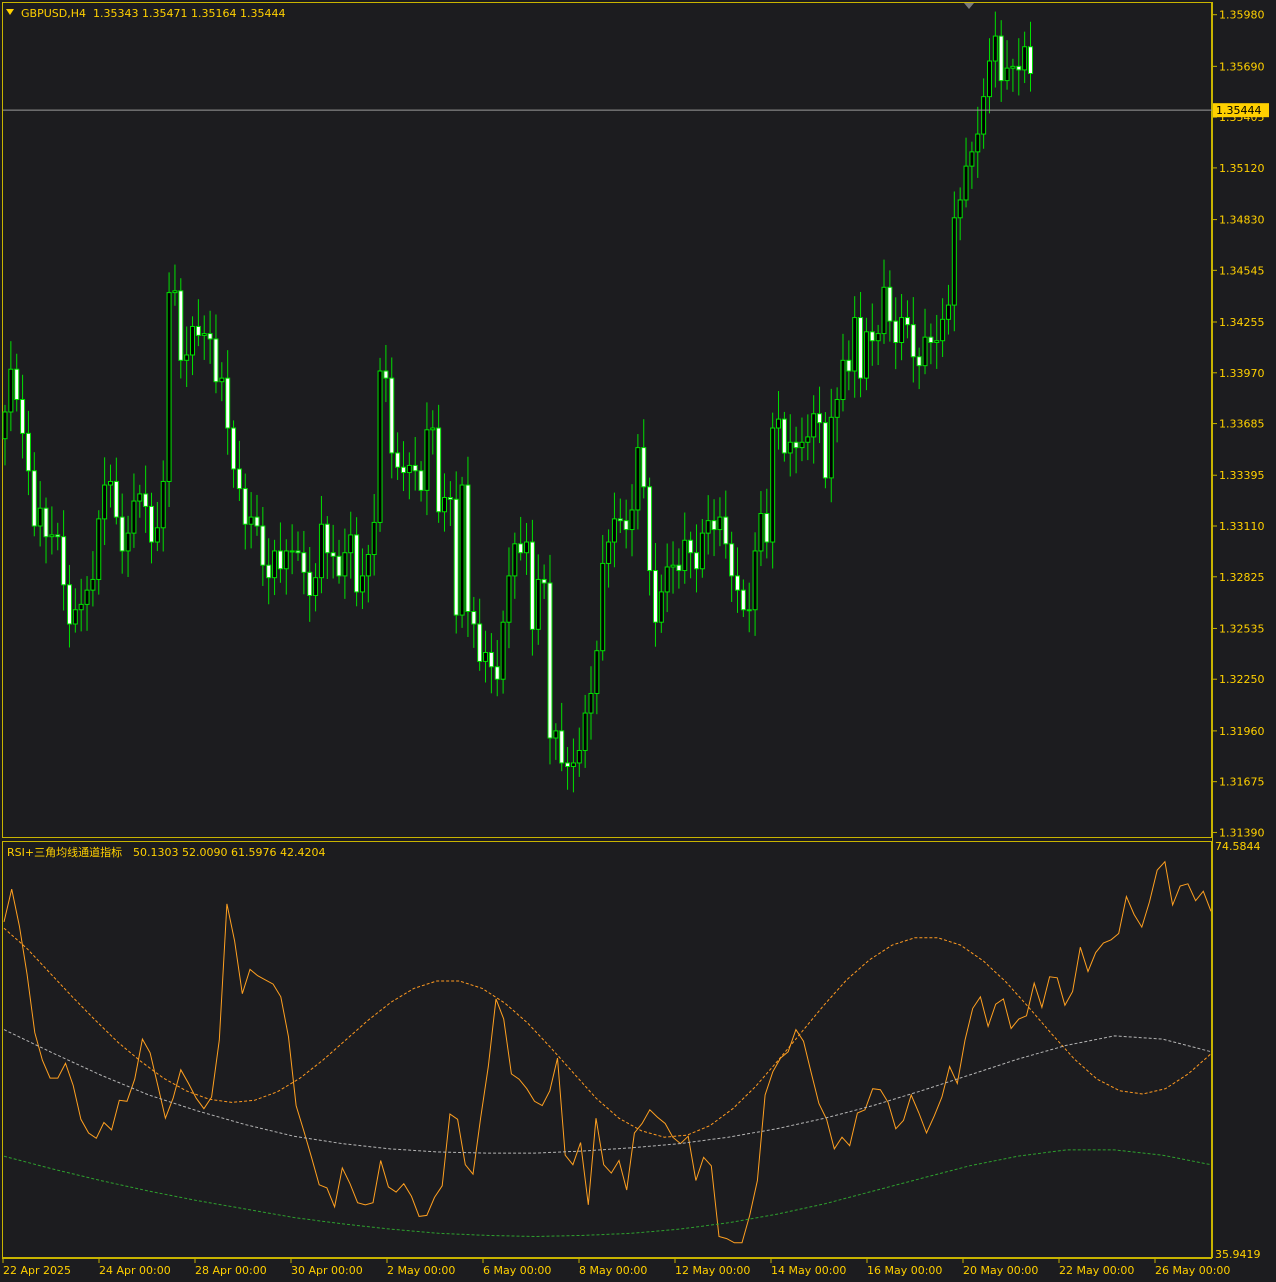 The width and height of the screenshot is (1276, 1282). I want to click on time-tick-label: 14 May 00:00, so click(808, 1270).